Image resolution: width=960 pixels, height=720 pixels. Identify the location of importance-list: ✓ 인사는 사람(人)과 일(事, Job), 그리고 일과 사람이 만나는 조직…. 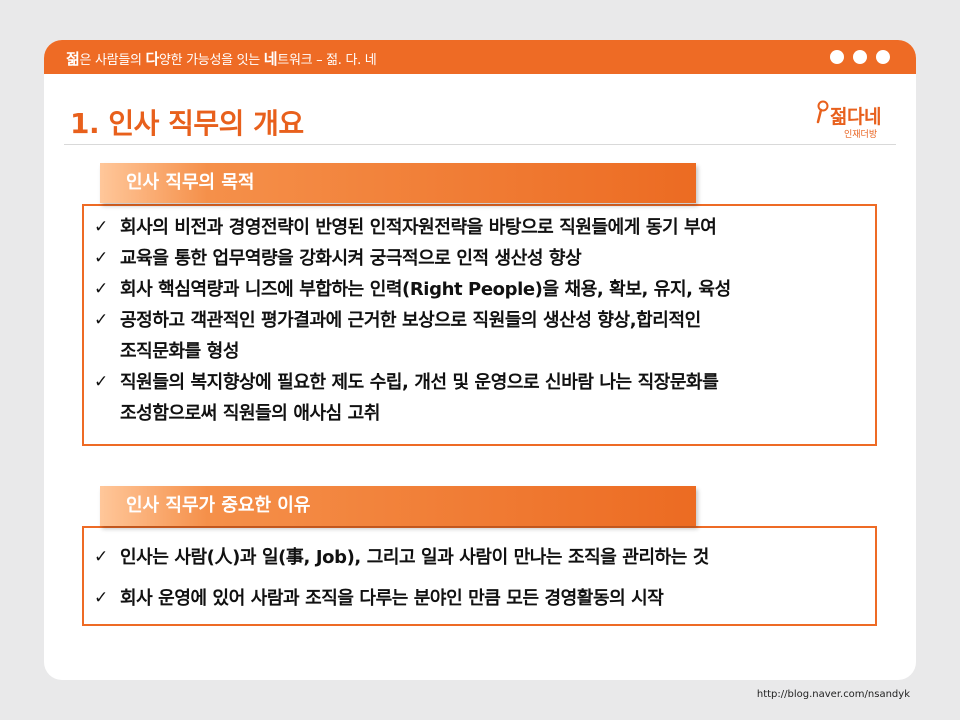
(479, 578).